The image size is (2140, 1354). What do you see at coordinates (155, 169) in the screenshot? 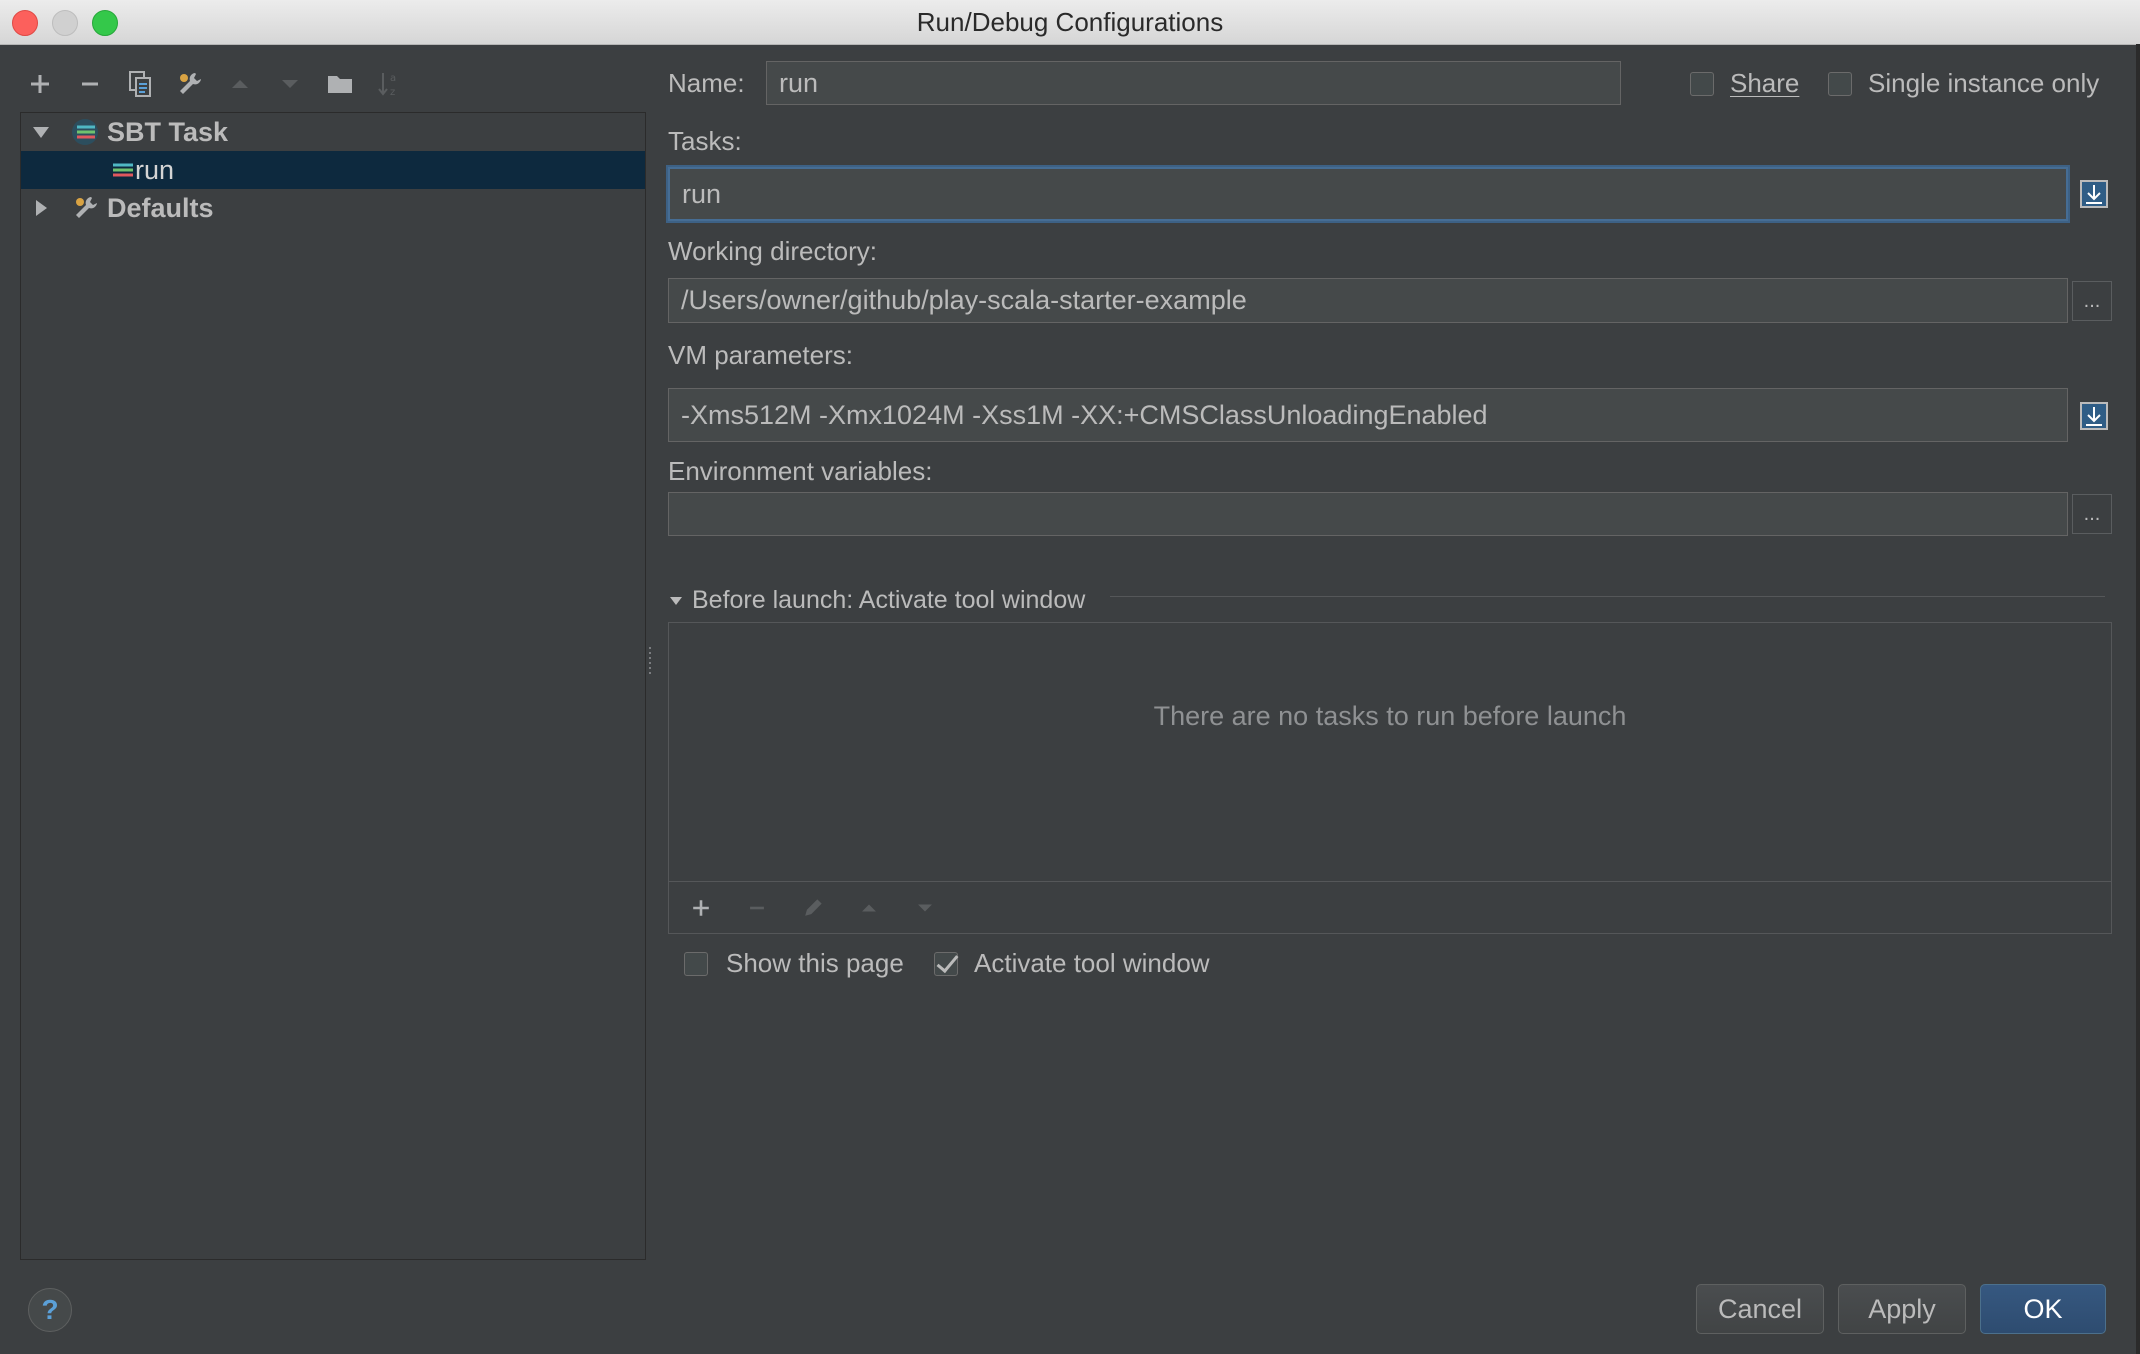
I see `tree-item-label: run` at bounding box center [155, 169].